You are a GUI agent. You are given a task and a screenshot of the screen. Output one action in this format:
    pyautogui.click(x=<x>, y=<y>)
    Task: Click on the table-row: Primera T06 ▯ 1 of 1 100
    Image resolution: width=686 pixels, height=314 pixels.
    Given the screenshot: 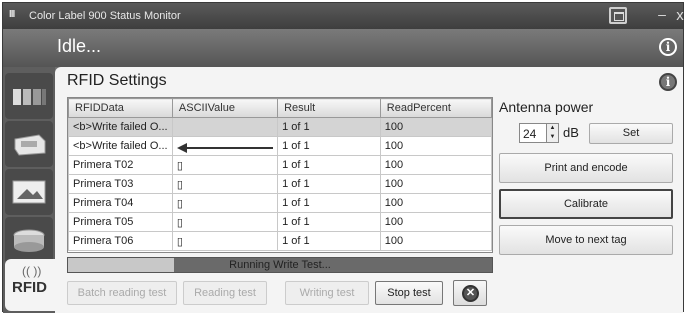 What is the action you would take?
    pyautogui.click(x=280, y=241)
    